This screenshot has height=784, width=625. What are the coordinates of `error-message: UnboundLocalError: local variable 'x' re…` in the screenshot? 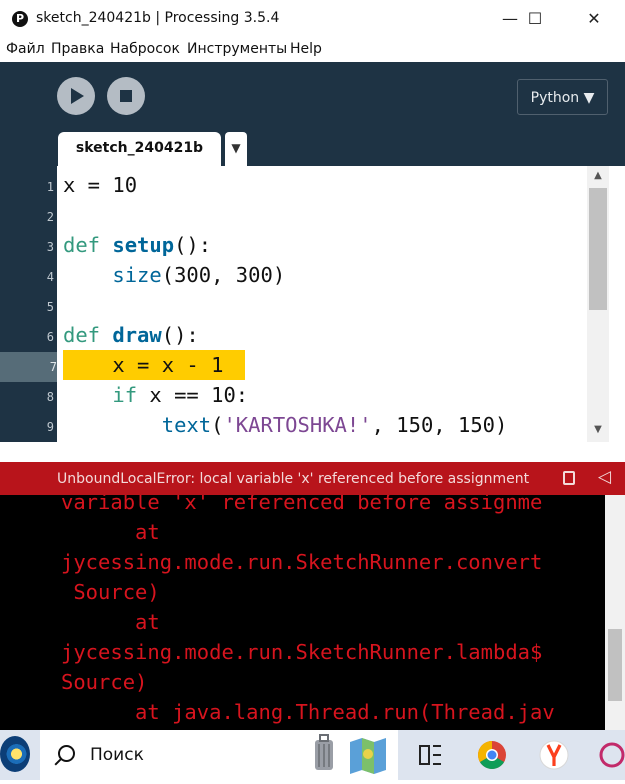 It's located at (293, 479).